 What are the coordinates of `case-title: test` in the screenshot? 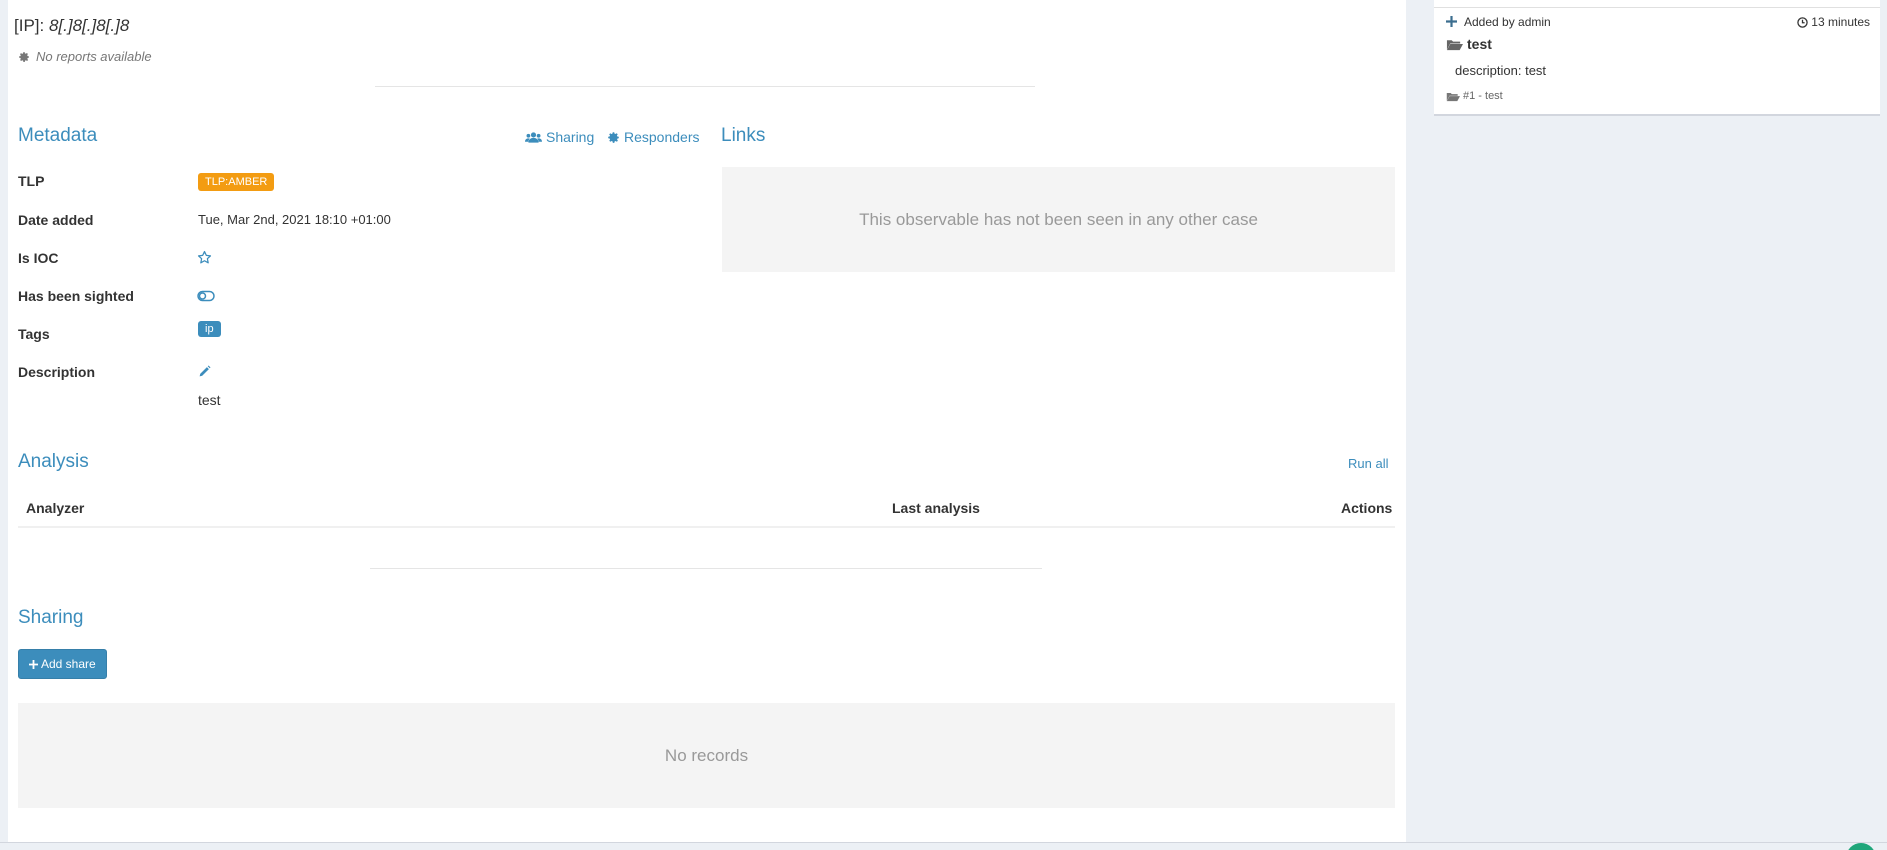 It's located at (1469, 44).